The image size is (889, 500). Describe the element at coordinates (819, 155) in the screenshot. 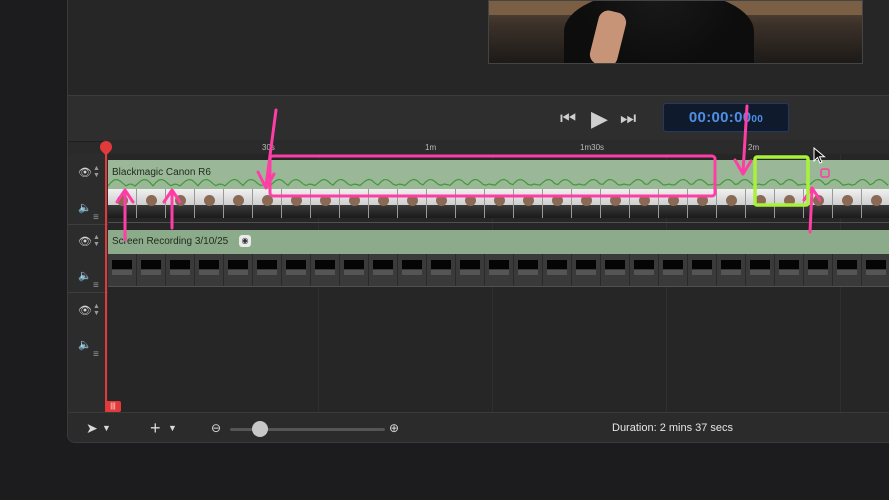

I see `mouse-cursor-icon` at that location.